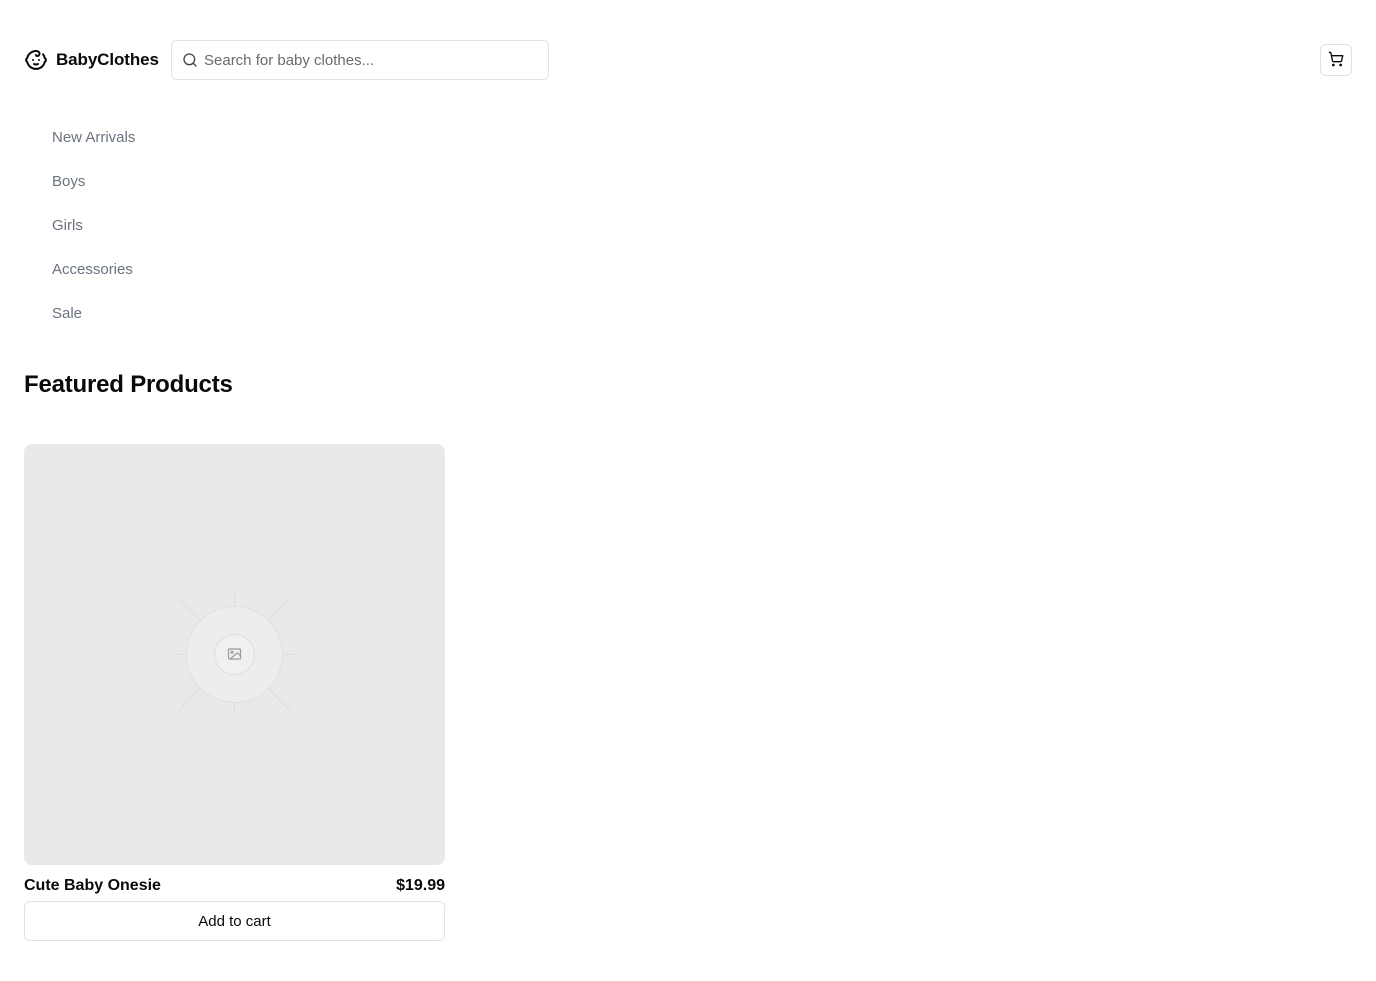 This screenshot has height=981, width=1376. Describe the element at coordinates (124, 270) in the screenshot. I see `nav-item-accessories: Accessories` at that location.